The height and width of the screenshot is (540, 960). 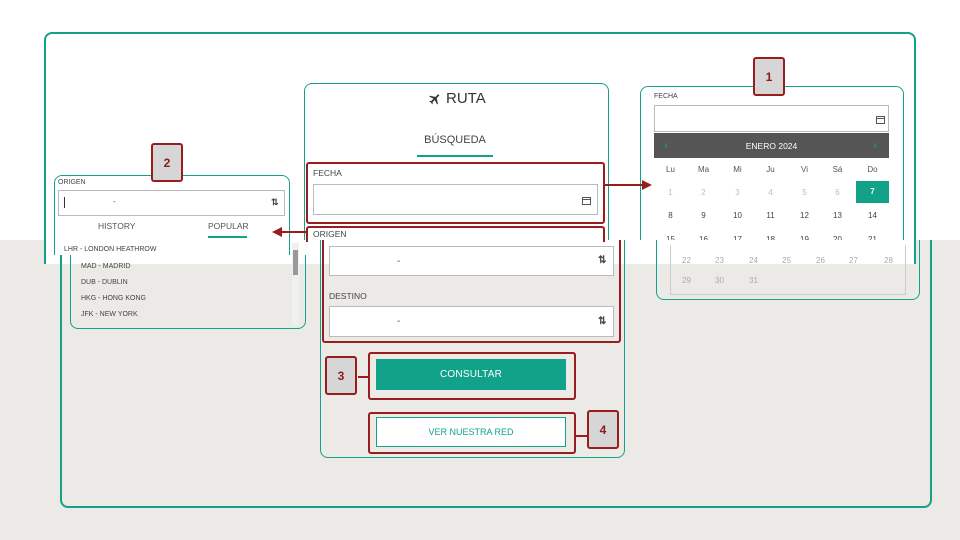 I want to click on calendar-day: 1, so click(x=670, y=192).